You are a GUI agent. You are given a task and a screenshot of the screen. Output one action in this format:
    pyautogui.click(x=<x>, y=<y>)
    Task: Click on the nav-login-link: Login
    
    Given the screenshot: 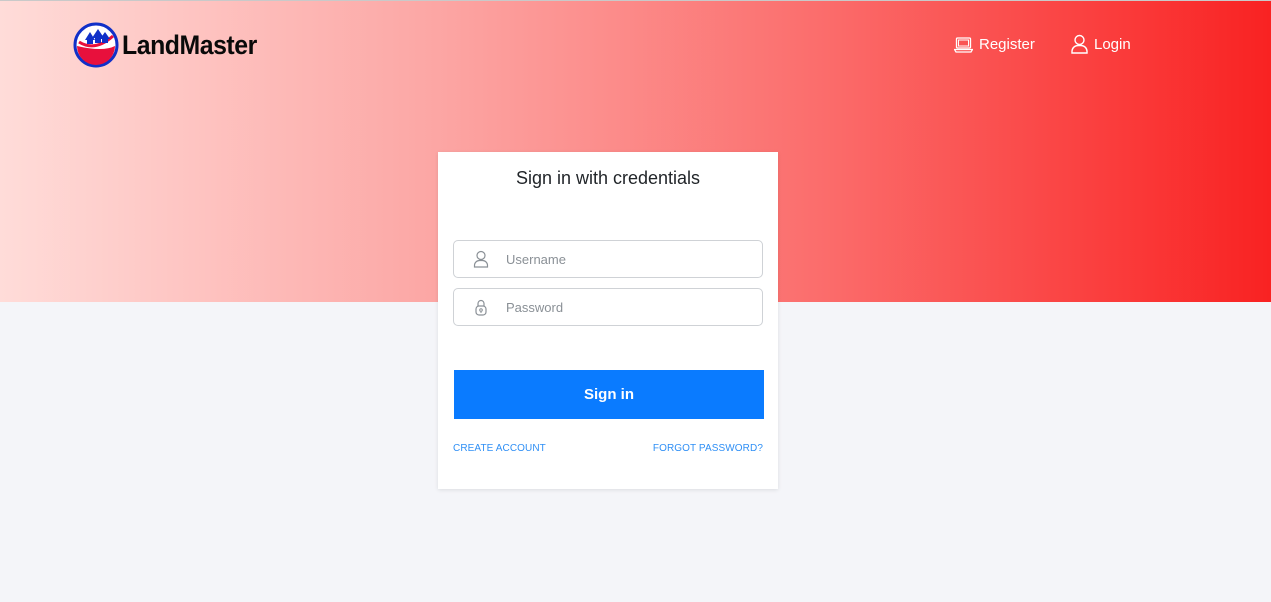 What is the action you would take?
    pyautogui.click(x=1101, y=44)
    